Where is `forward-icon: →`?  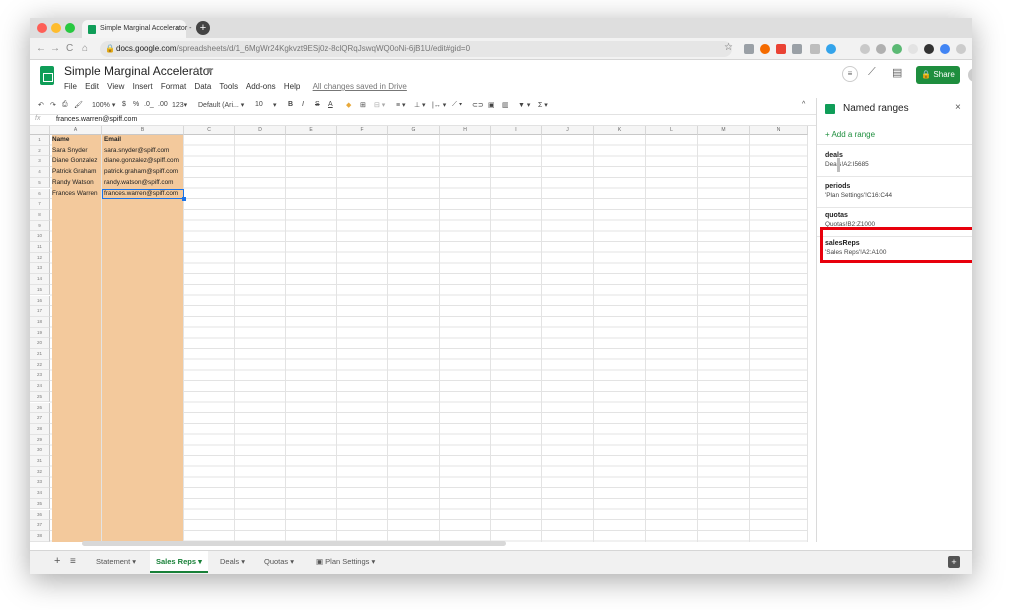
forward-icon: → is located at coordinates (55, 48).